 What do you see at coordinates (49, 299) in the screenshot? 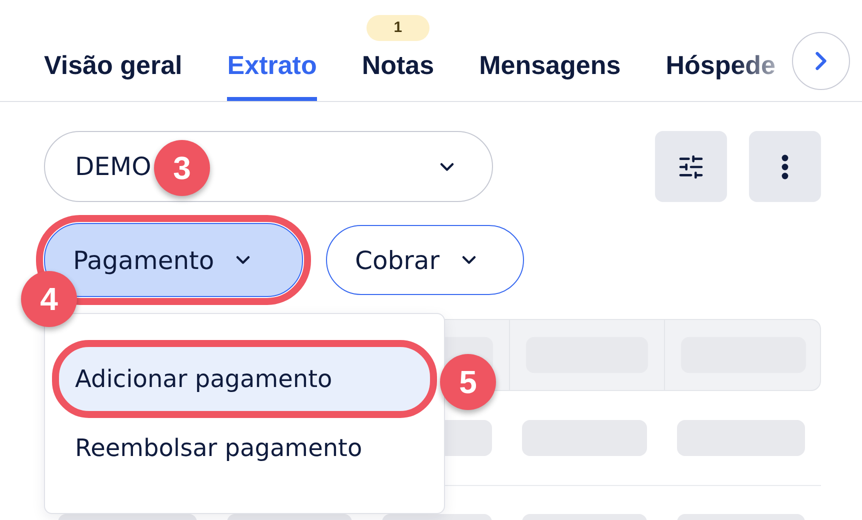
I see `step-marker: 4` at bounding box center [49, 299].